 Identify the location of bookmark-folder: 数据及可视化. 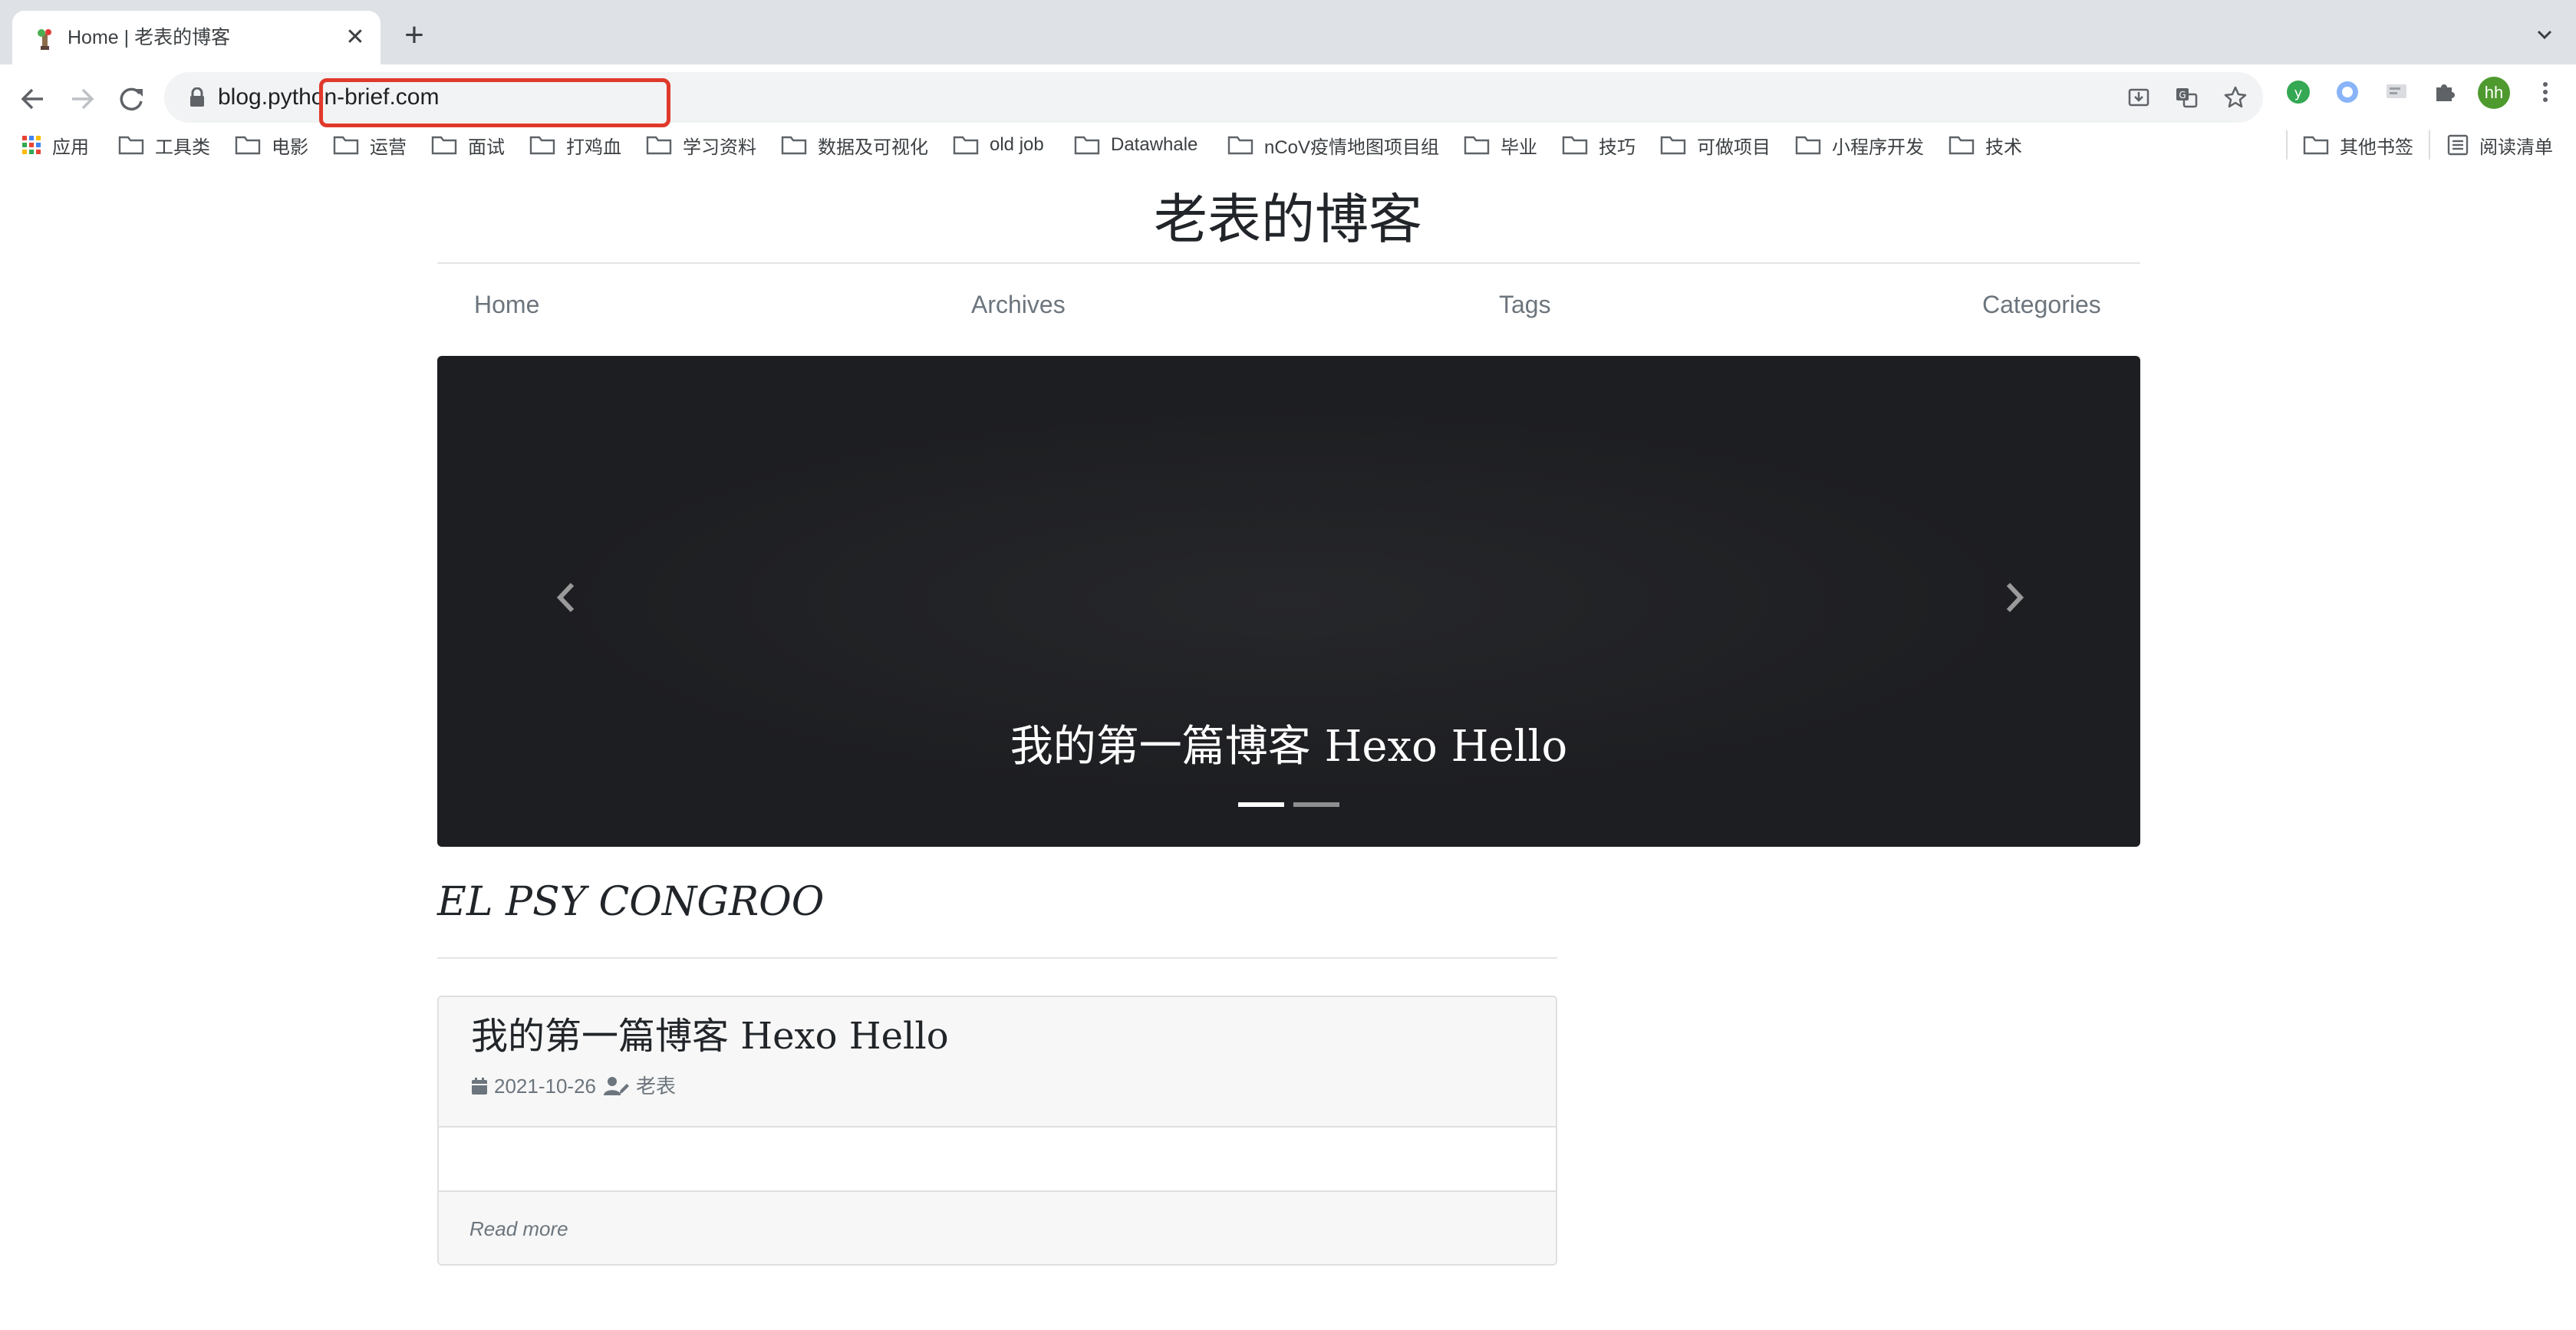
(854, 145).